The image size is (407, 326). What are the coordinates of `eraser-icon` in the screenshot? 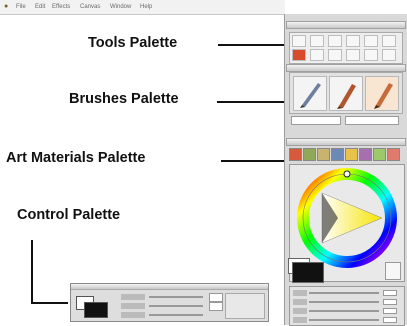 It's located at (299, 55).